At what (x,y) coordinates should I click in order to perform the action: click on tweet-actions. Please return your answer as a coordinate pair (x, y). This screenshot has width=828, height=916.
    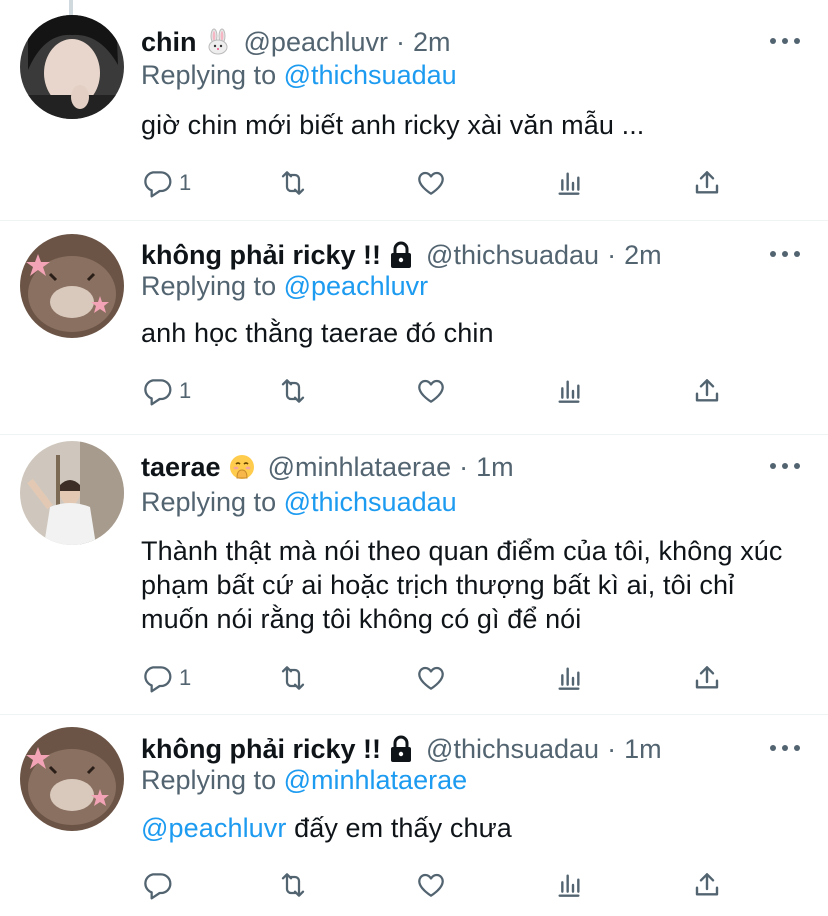
    Looking at the image, I should click on (436, 885).